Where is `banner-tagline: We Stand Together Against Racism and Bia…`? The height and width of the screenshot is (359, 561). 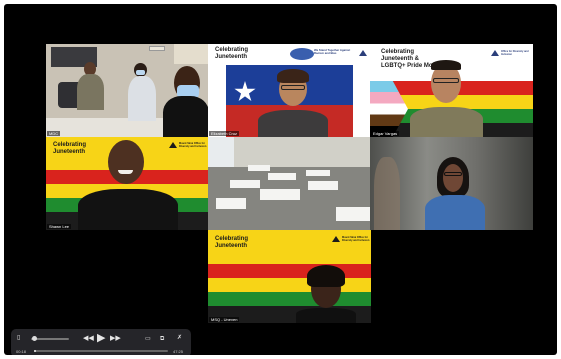
banner-tagline: We Stand Together Against Racism and Bia… is located at coordinates (332, 52).